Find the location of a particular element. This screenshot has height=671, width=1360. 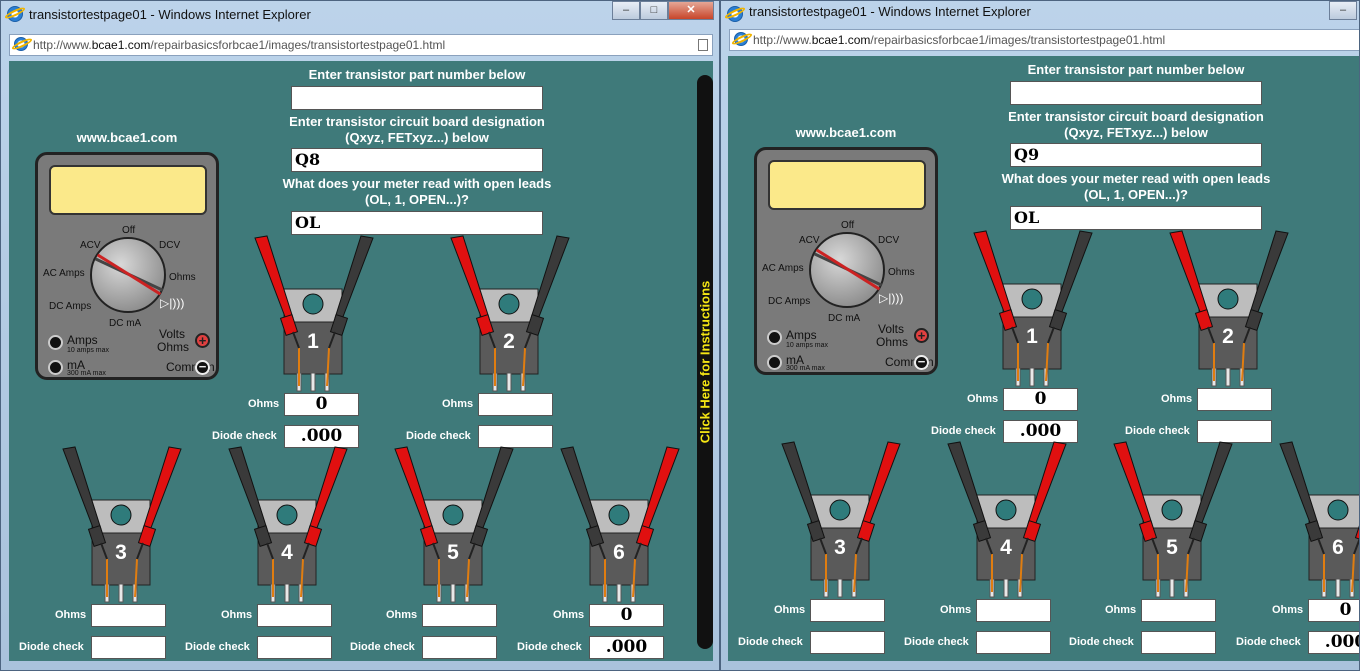

transistor-5: 5 is located at coordinates (1173, 519).